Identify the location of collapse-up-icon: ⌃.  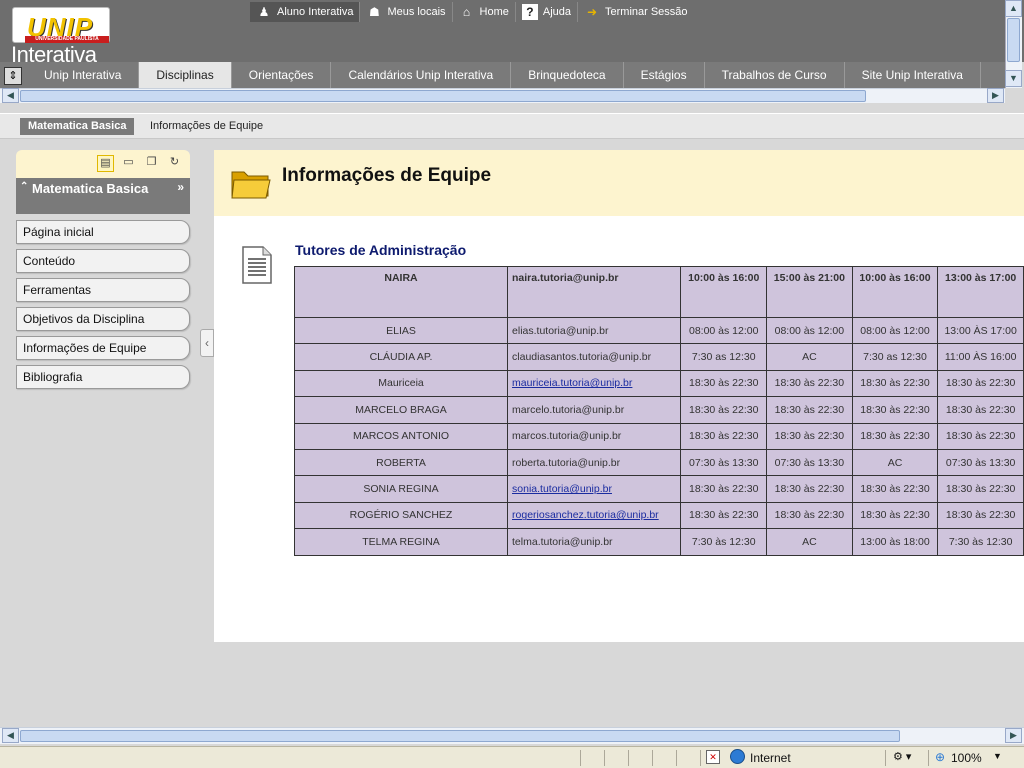
(24, 186).